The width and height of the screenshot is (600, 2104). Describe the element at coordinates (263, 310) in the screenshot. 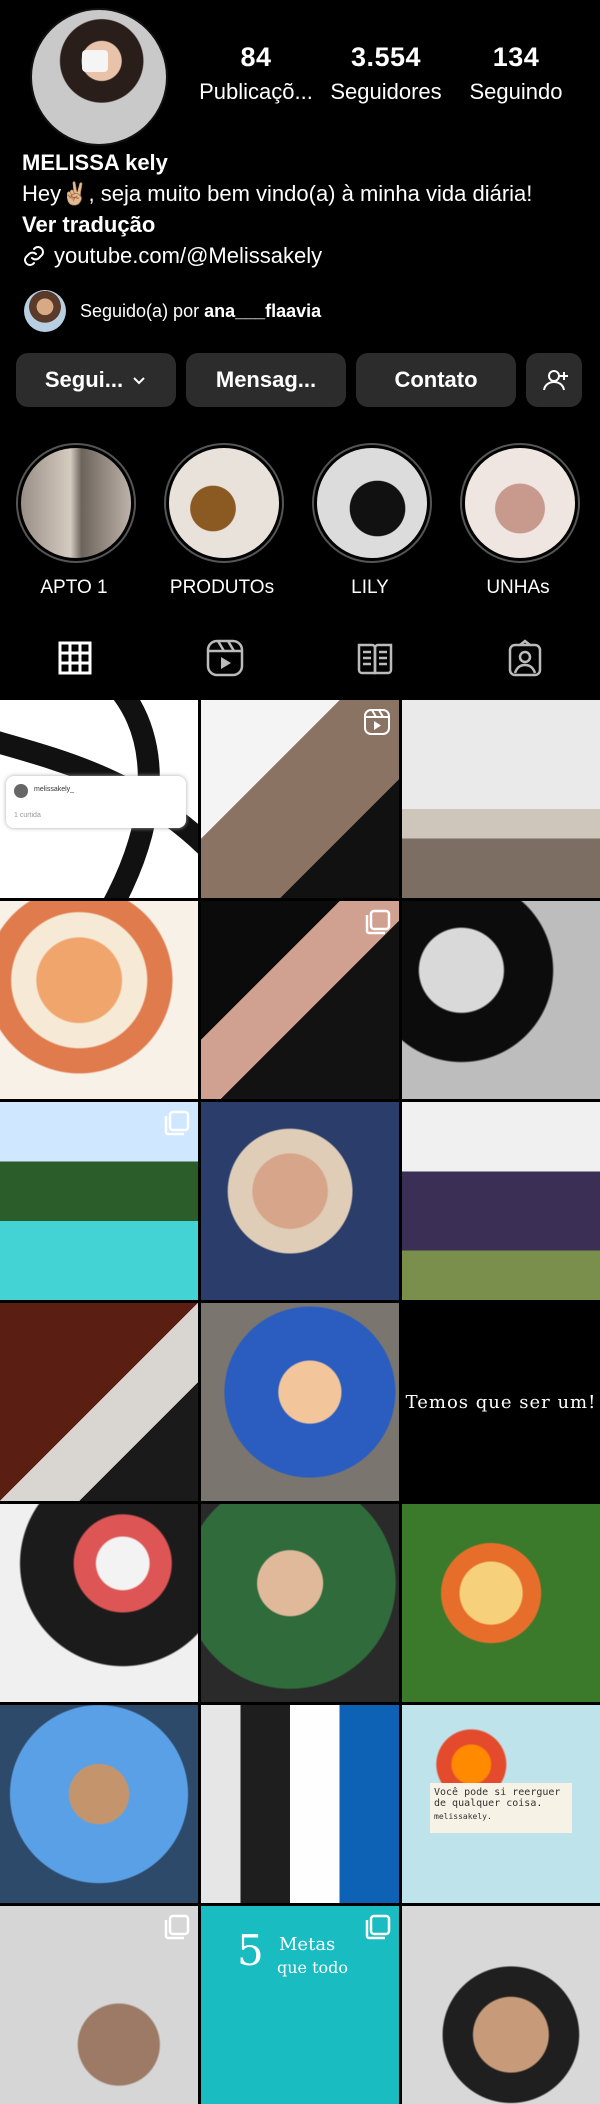

I see `followed-by-user: ana___flaavia` at that location.